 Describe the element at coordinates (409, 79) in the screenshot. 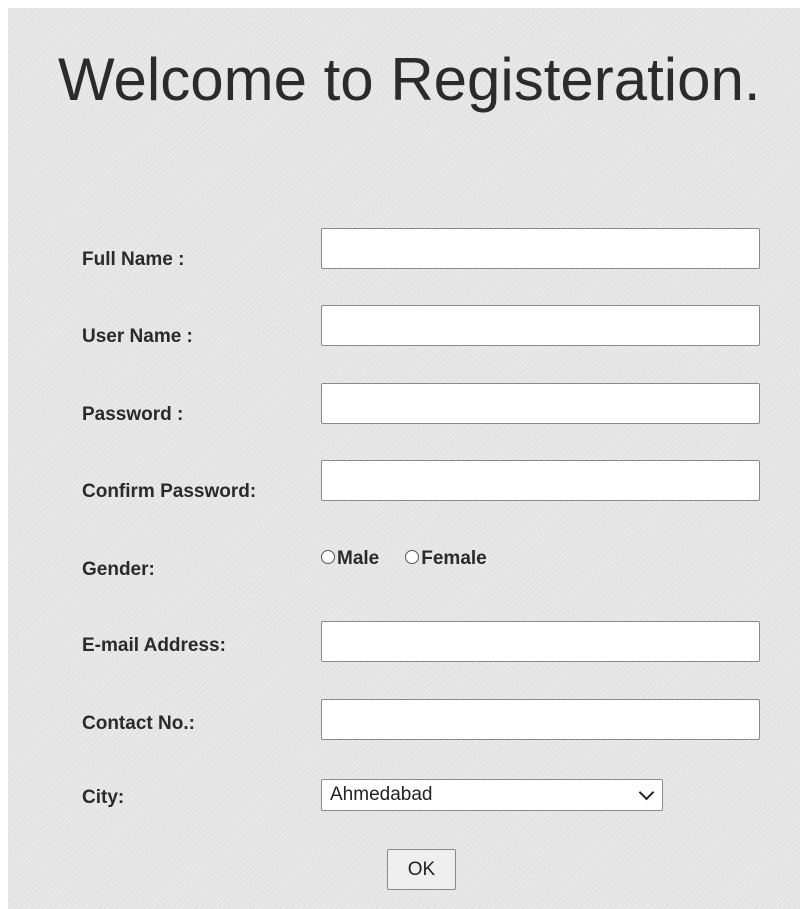

I see `page-title: Welcome to Registeration.` at that location.